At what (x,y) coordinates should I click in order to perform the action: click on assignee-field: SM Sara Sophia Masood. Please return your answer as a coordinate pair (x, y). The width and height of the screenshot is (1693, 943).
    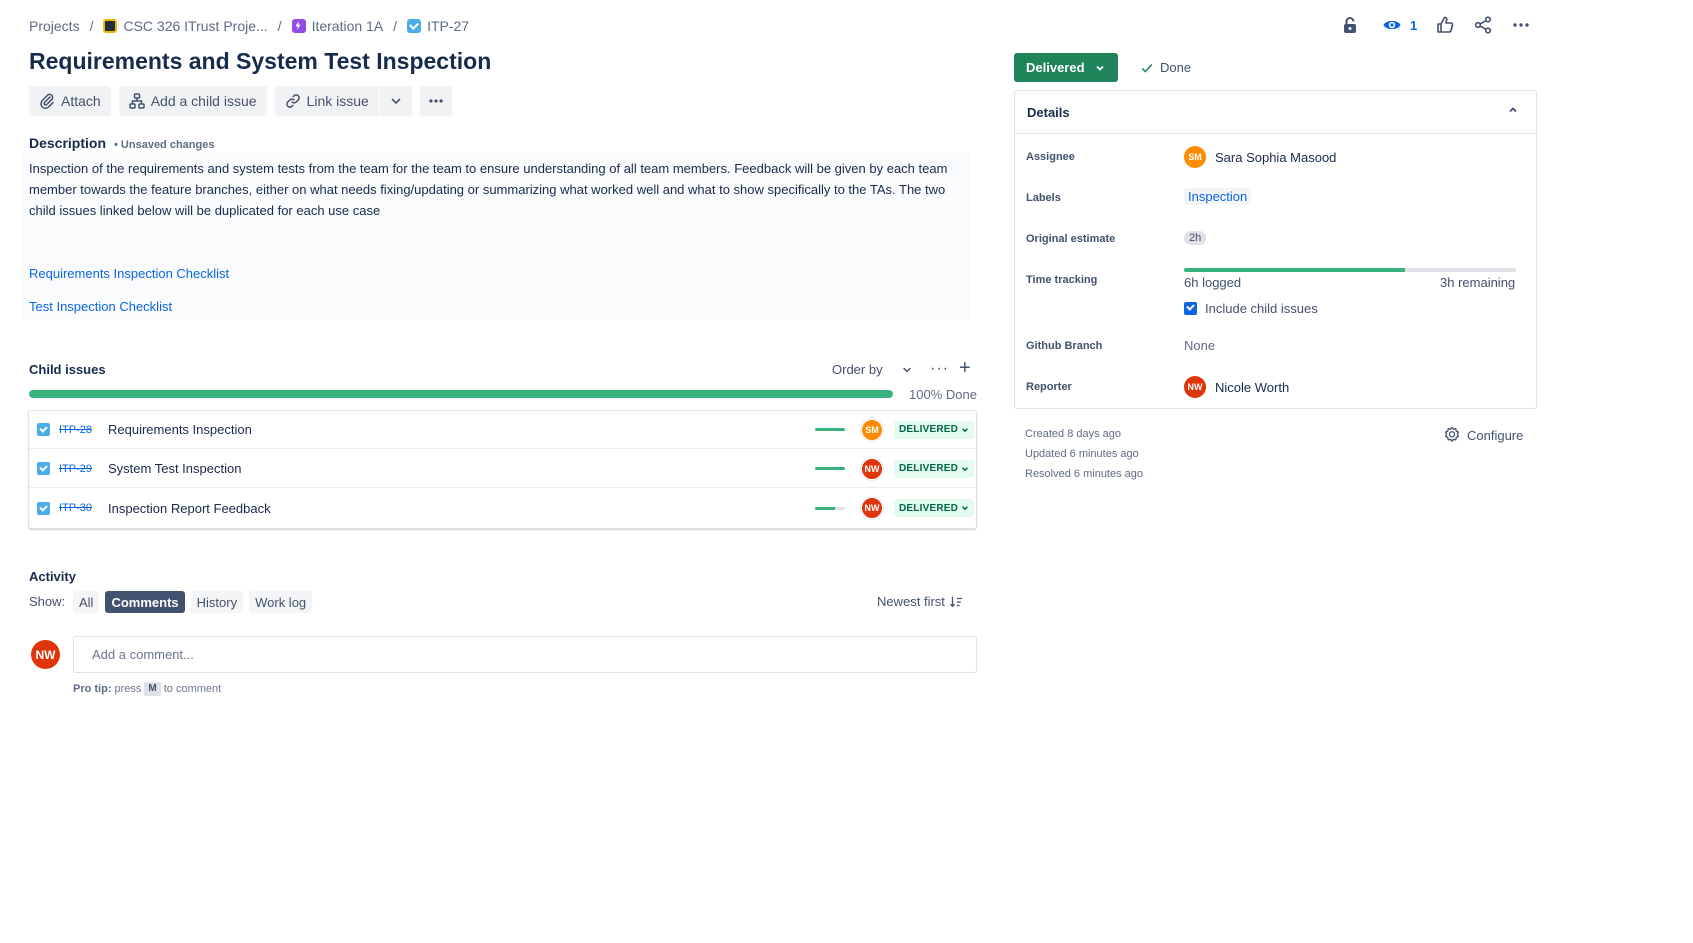
    Looking at the image, I should click on (1260, 157).